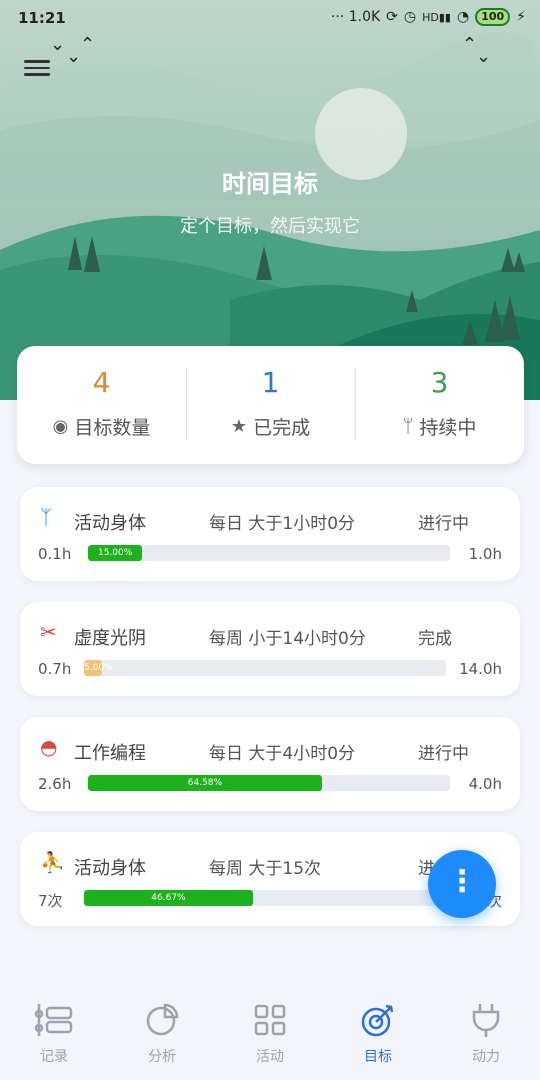  What do you see at coordinates (37, 61) in the screenshot?
I see `menu-icon` at bounding box center [37, 61].